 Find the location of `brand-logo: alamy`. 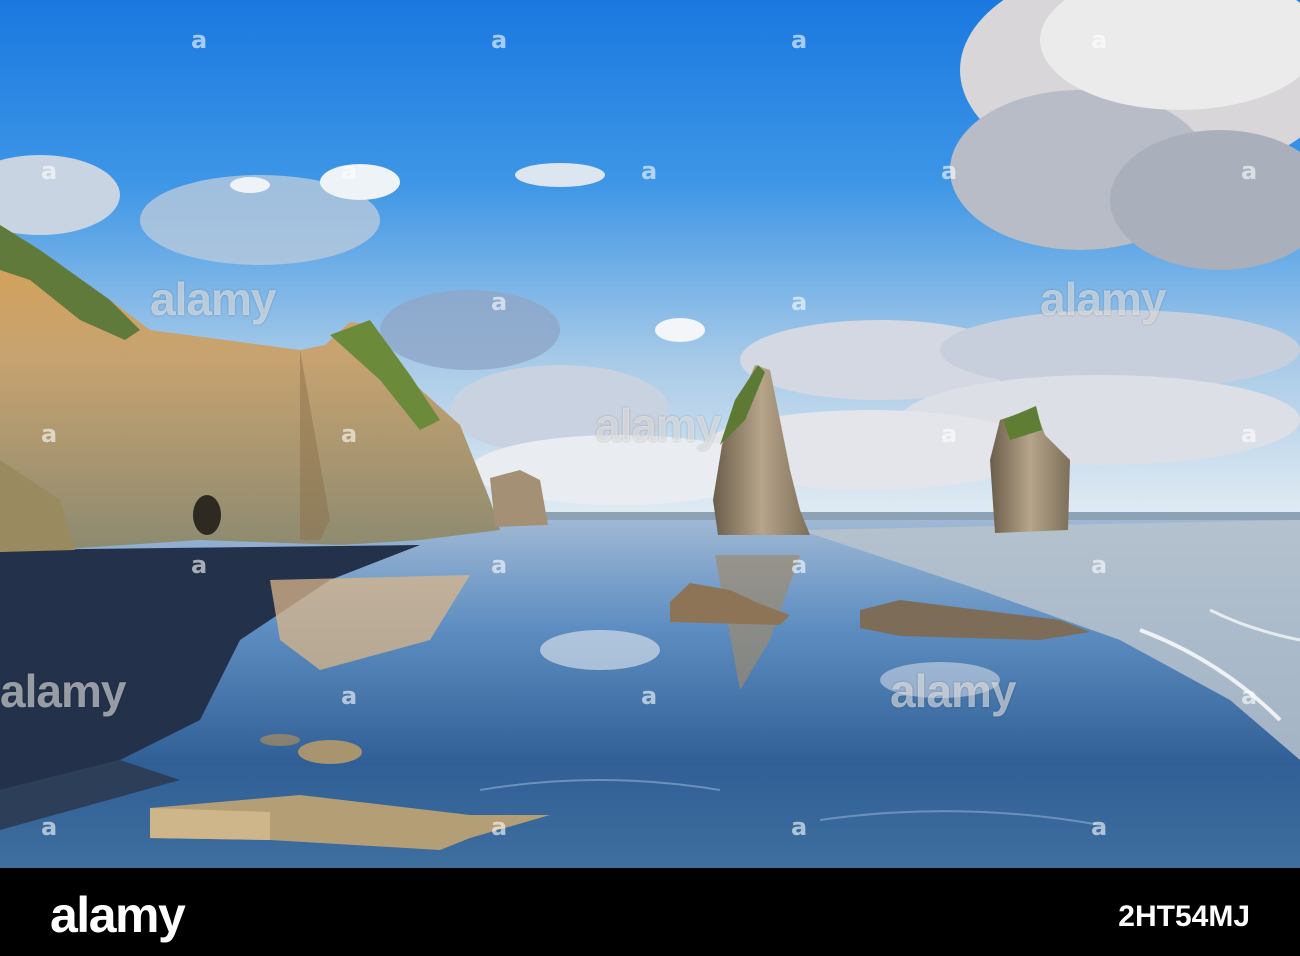

brand-logo: alamy is located at coordinates (118, 915).